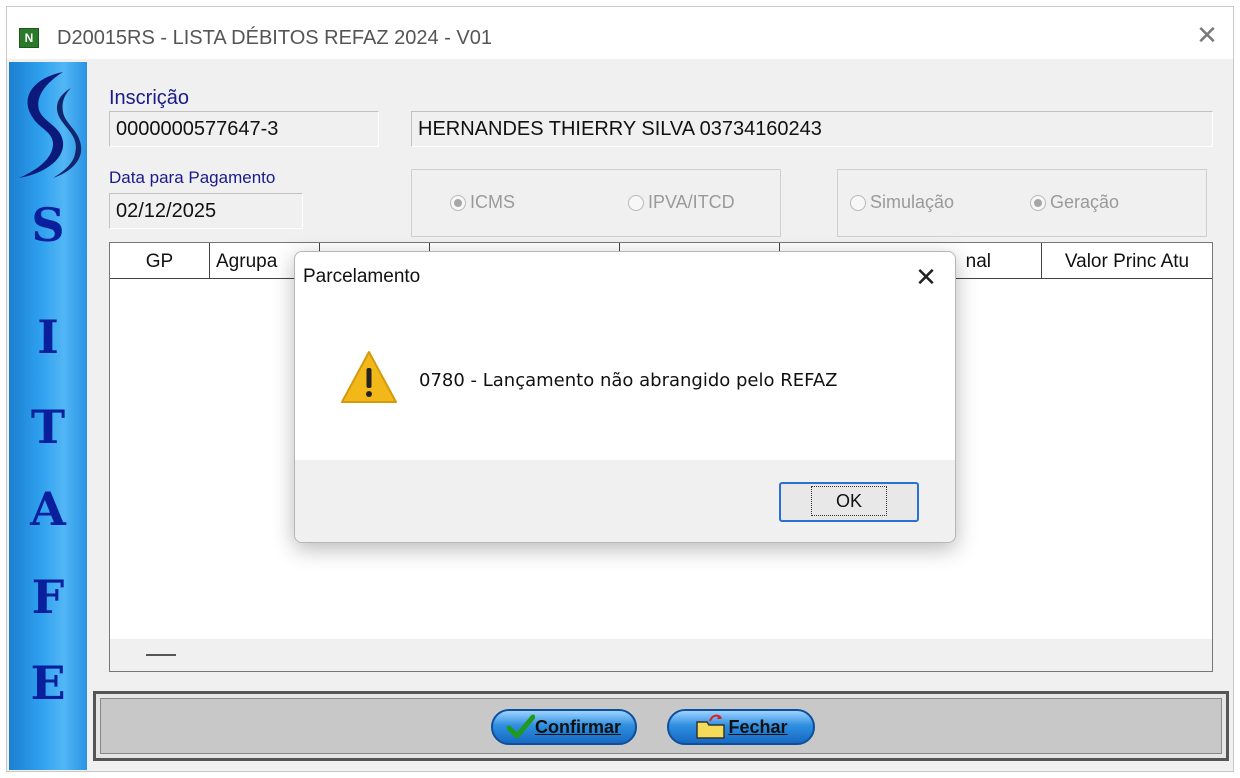 The height and width of the screenshot is (778, 1240). What do you see at coordinates (661, 655) in the screenshot?
I see `grid-footer` at bounding box center [661, 655].